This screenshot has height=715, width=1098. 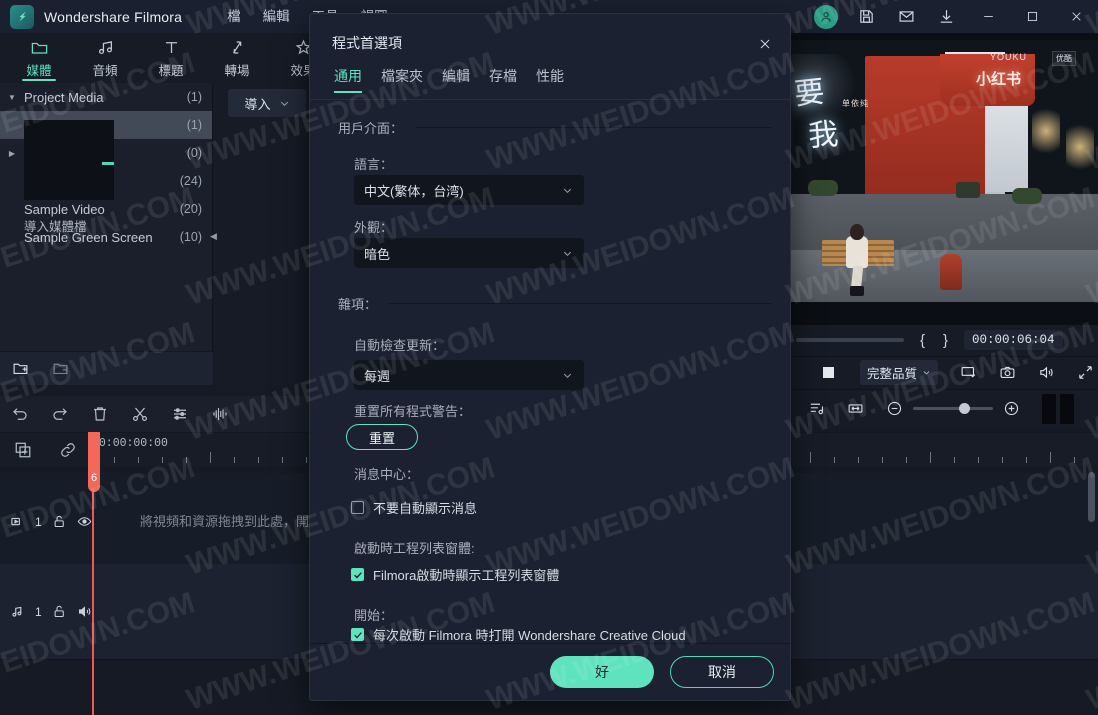 What do you see at coordinates (550, 79) in the screenshot?
I see `dialog-tab-performance: 性能` at bounding box center [550, 79].